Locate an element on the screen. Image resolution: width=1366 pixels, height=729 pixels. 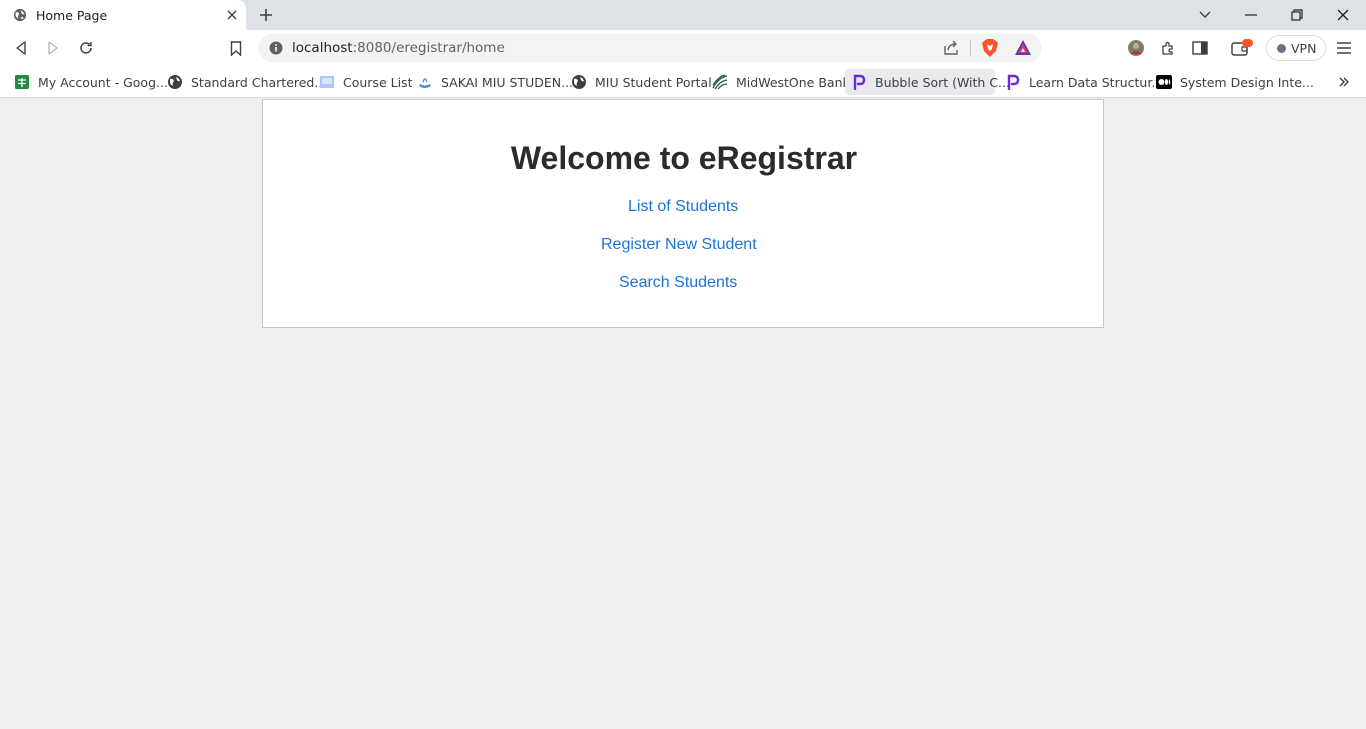
restore-icon is located at coordinates (1297, 15).